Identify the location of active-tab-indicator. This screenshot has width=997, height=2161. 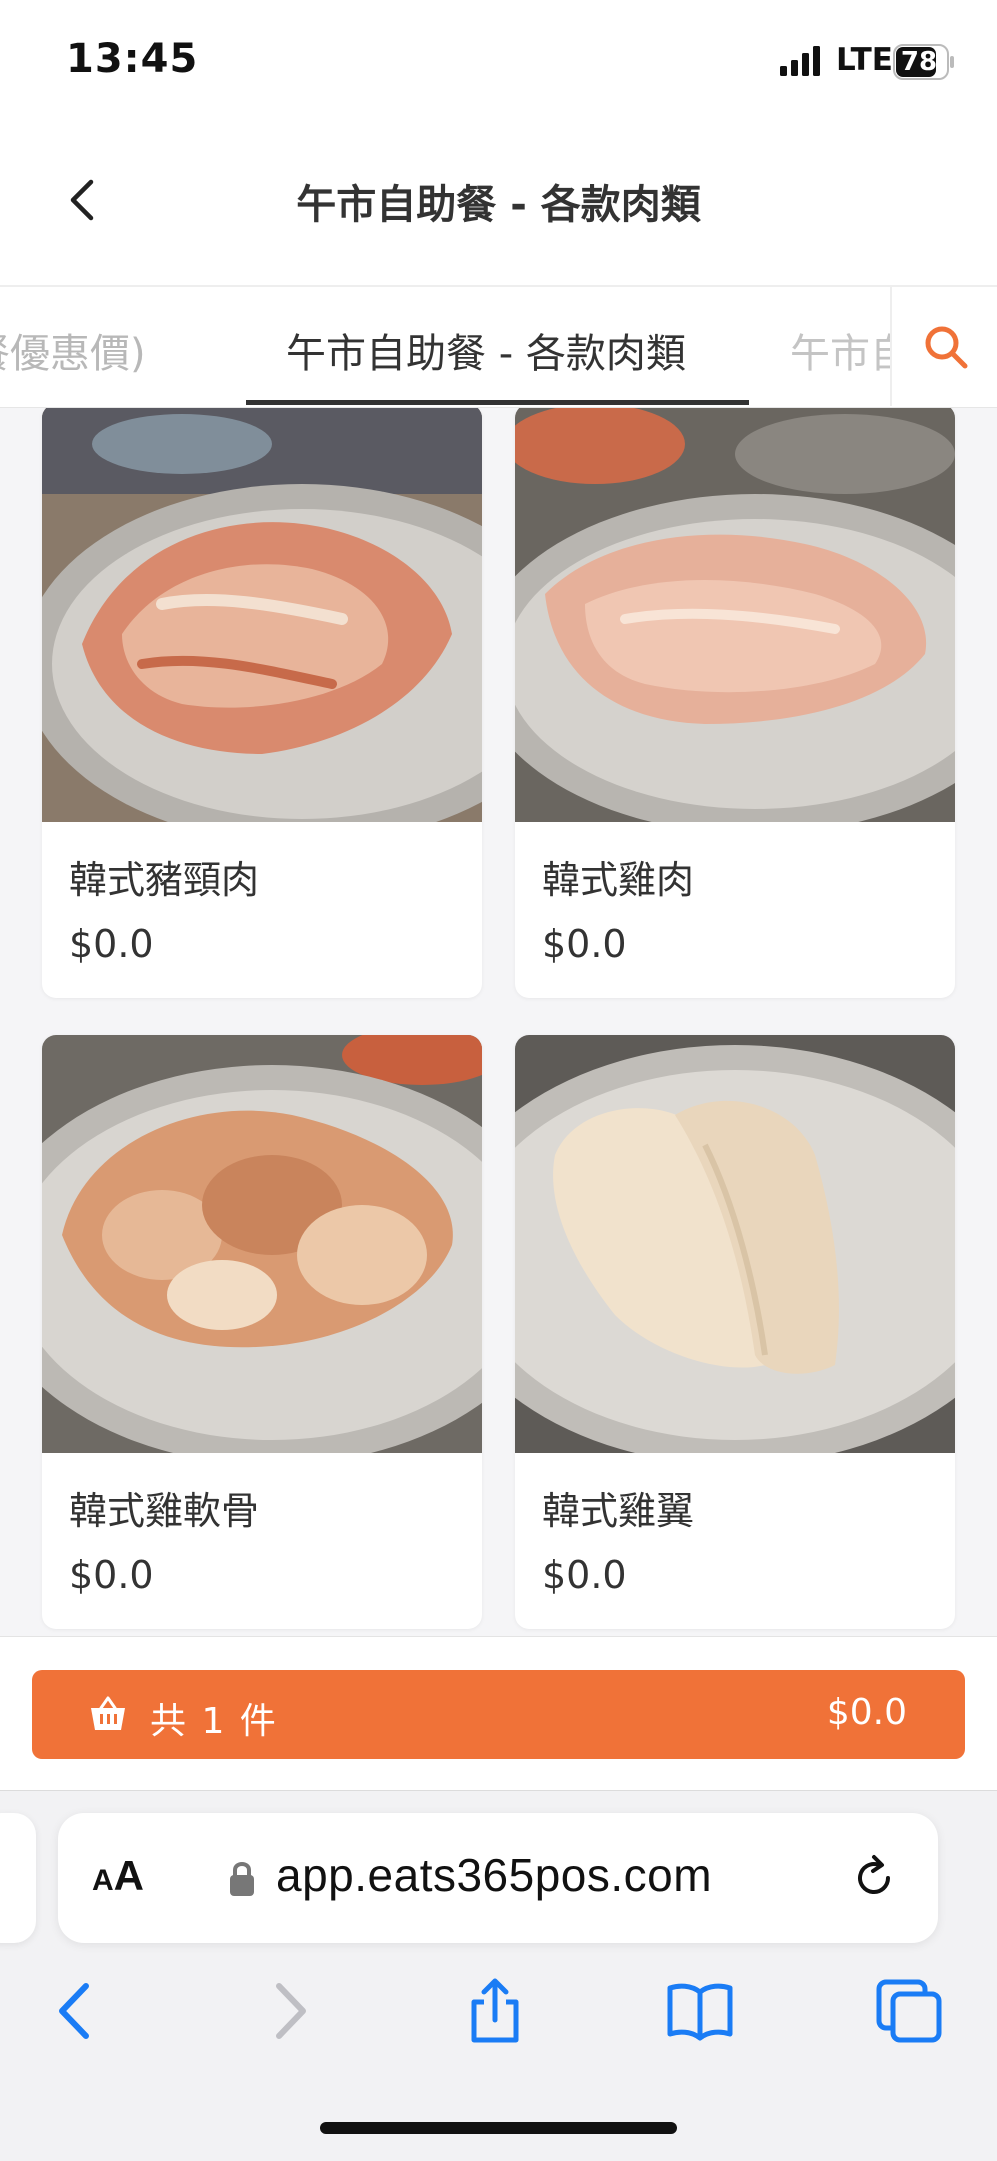
(497, 402).